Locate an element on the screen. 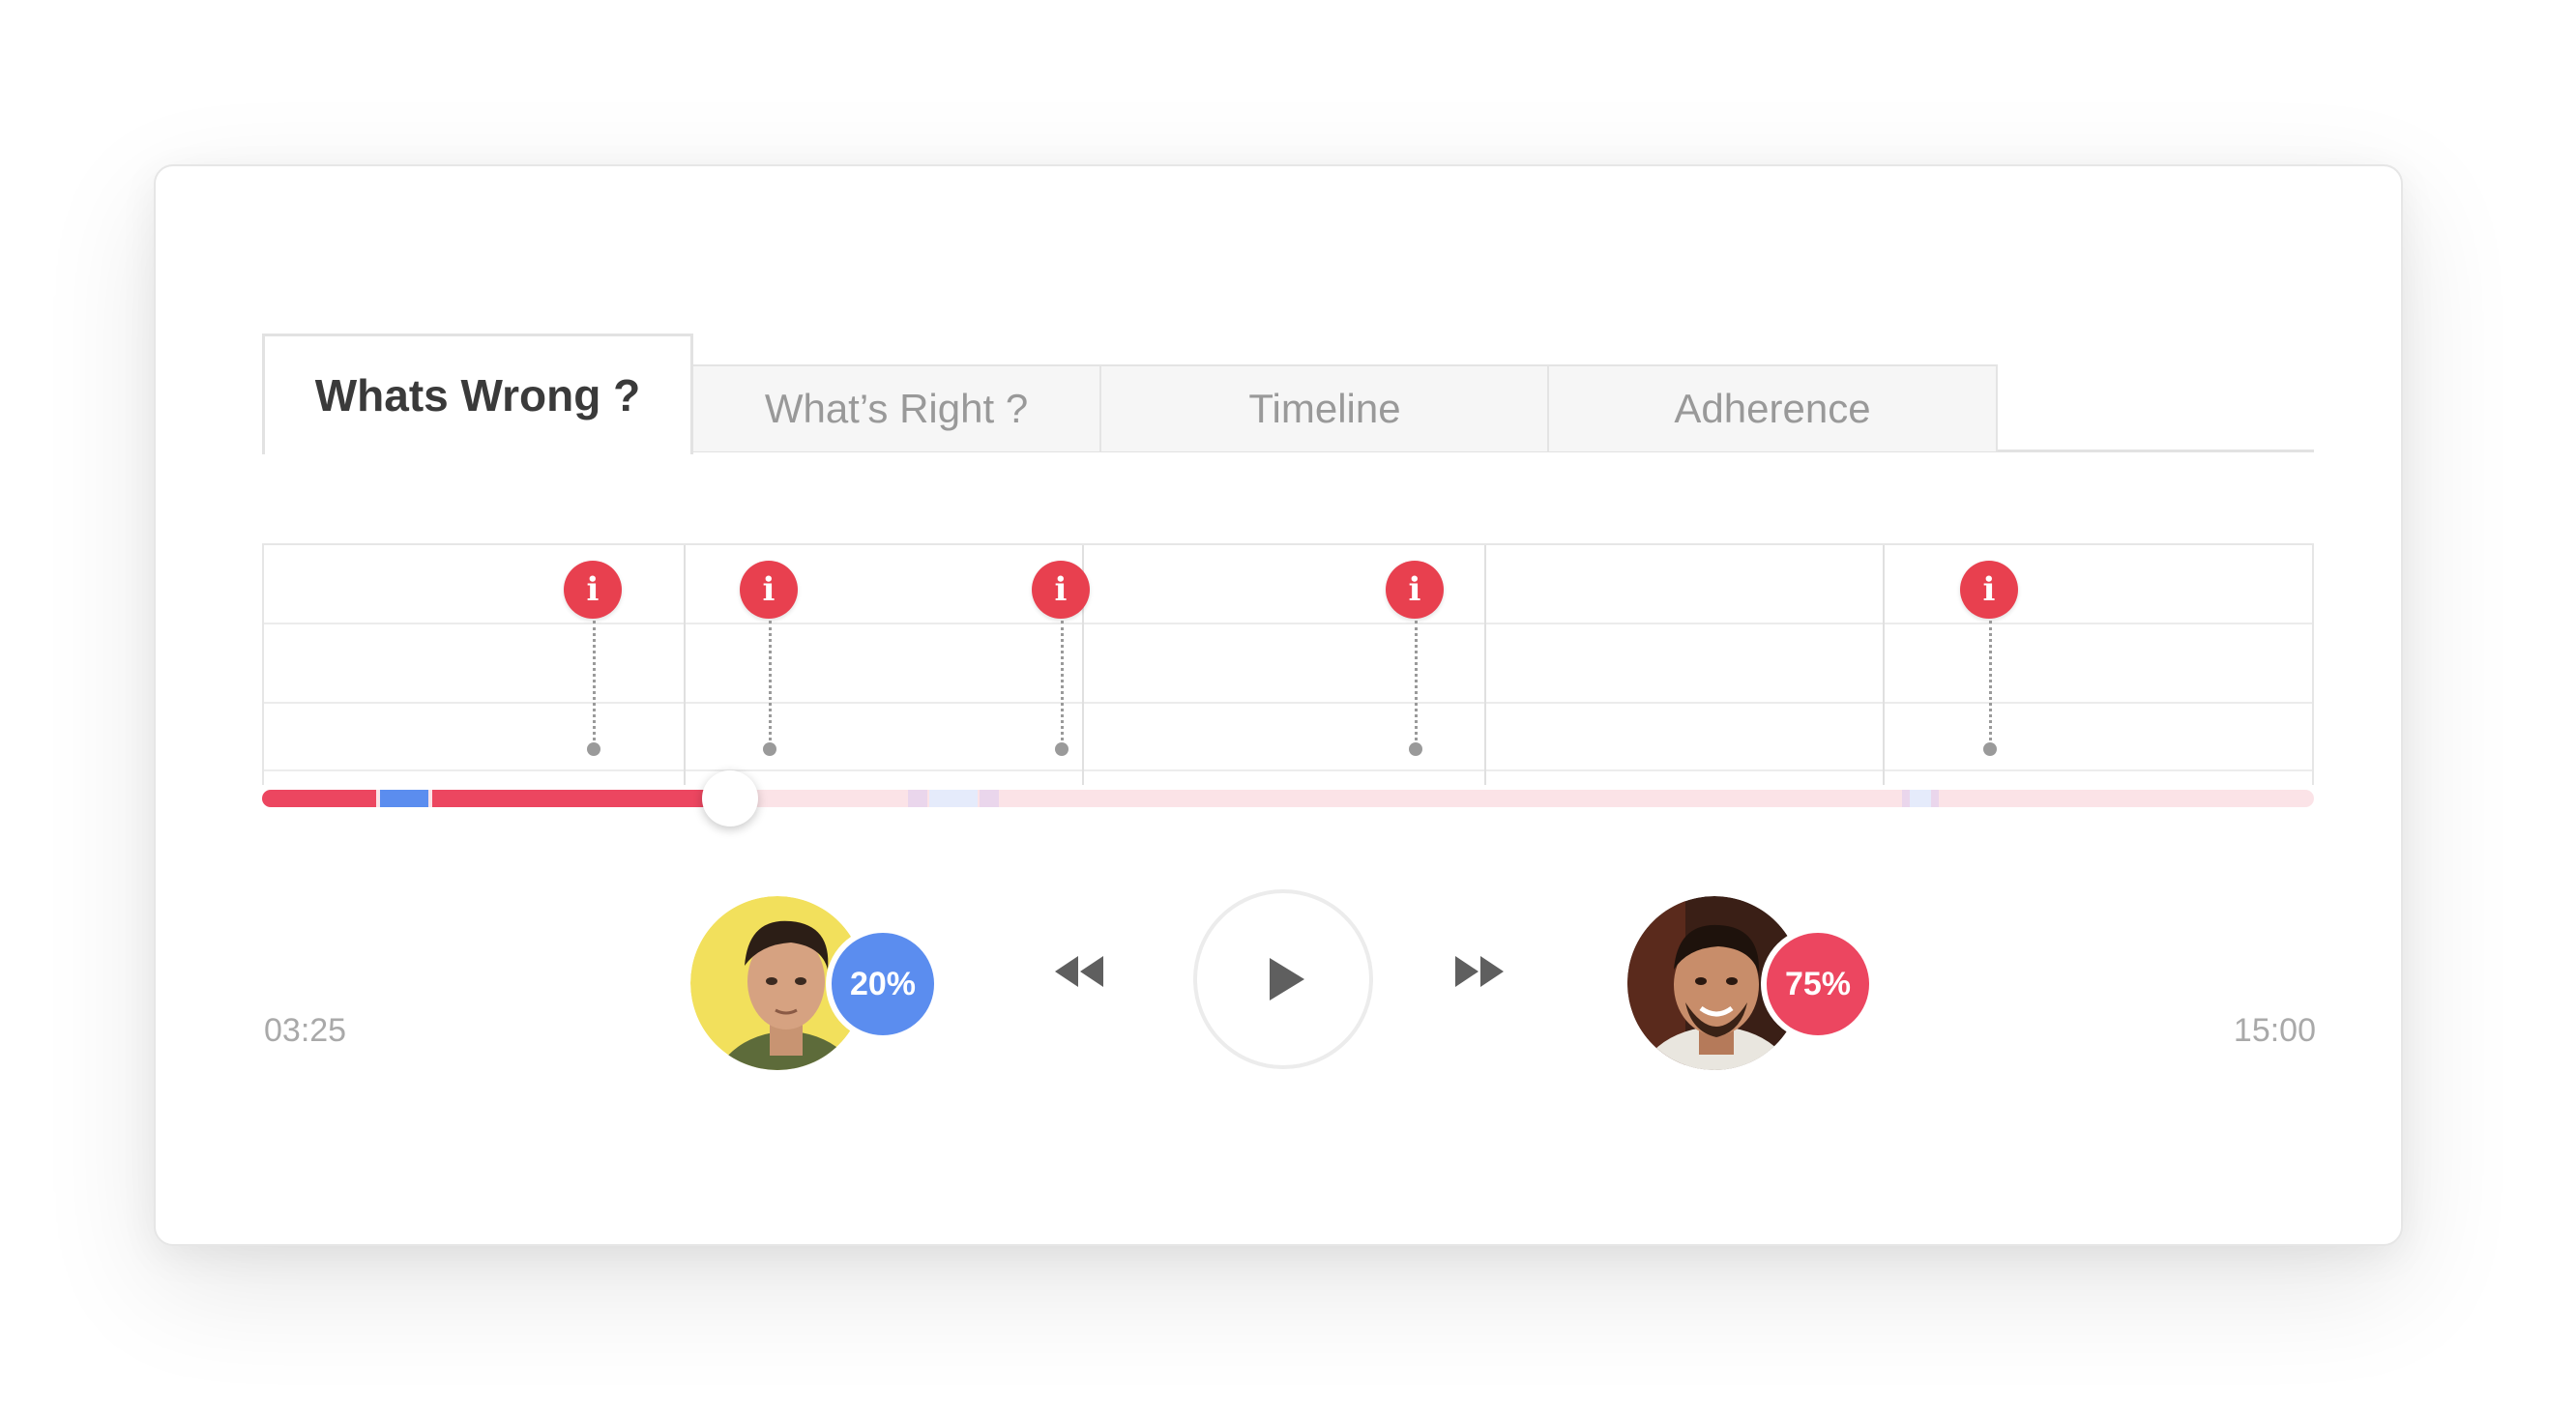 The image size is (2576, 1421). fast-forward-button is located at coordinates (1480, 974).